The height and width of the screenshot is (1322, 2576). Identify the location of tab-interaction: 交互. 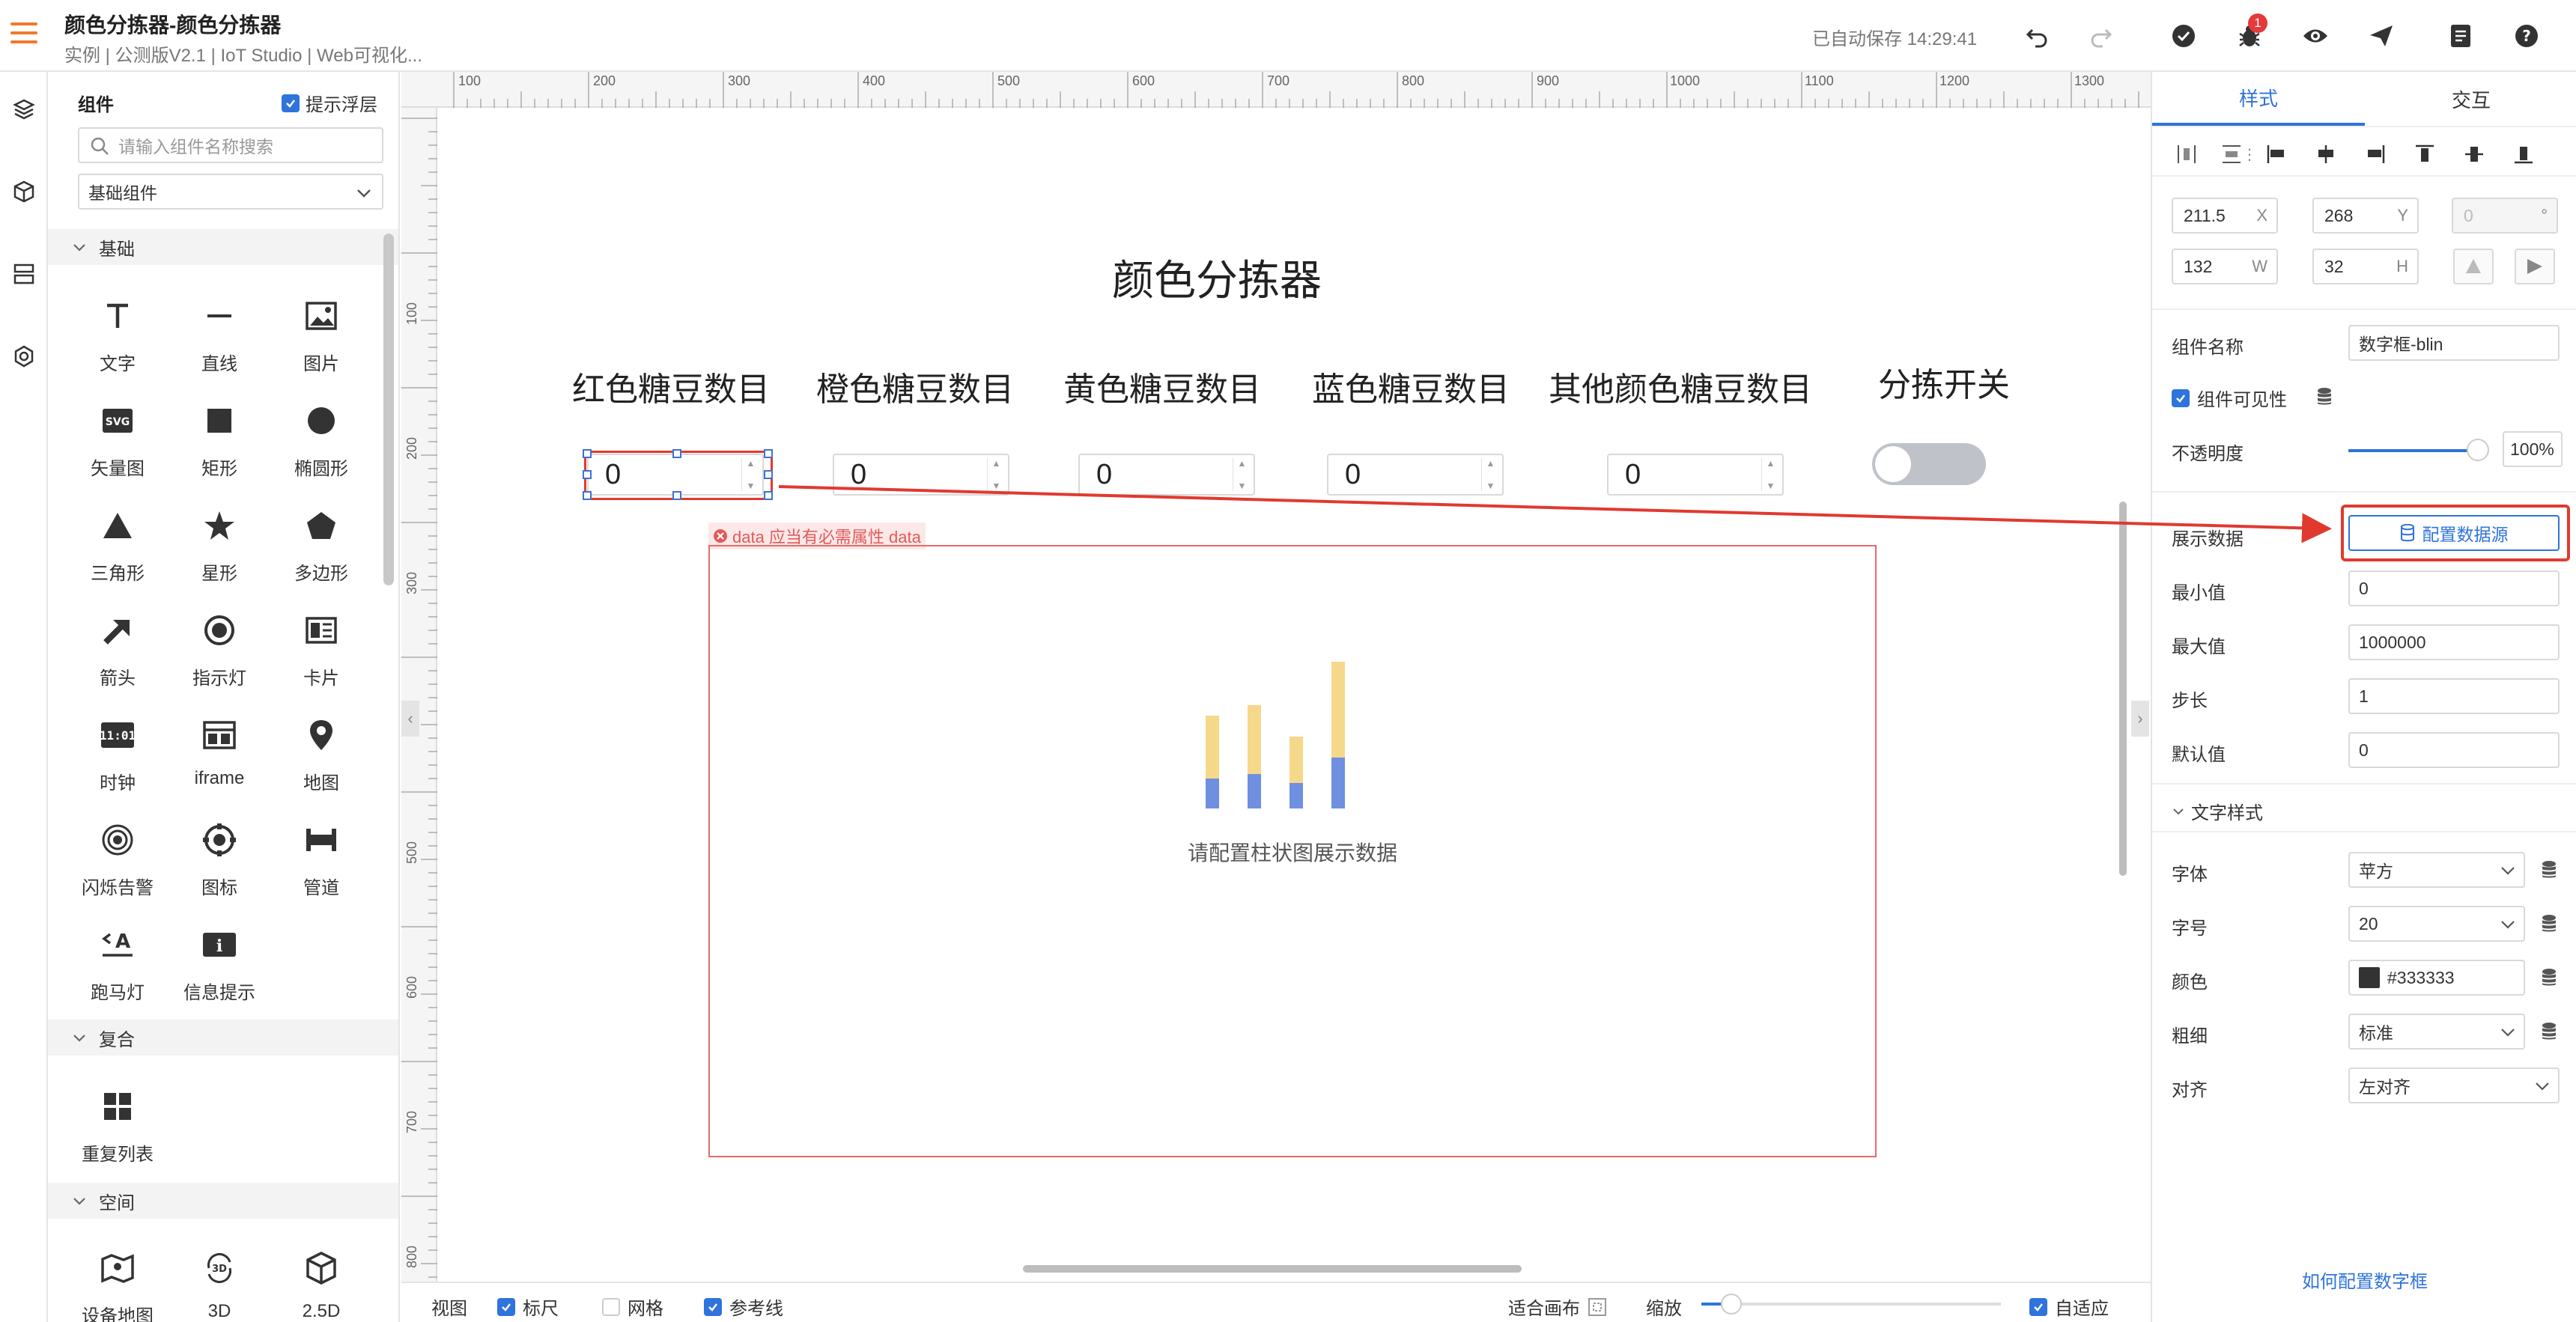
(2470, 99).